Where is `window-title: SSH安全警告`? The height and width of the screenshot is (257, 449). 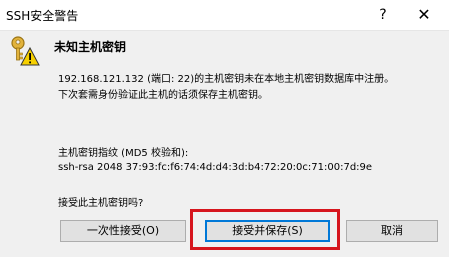 window-title: SSH安全警告 is located at coordinates (42, 16).